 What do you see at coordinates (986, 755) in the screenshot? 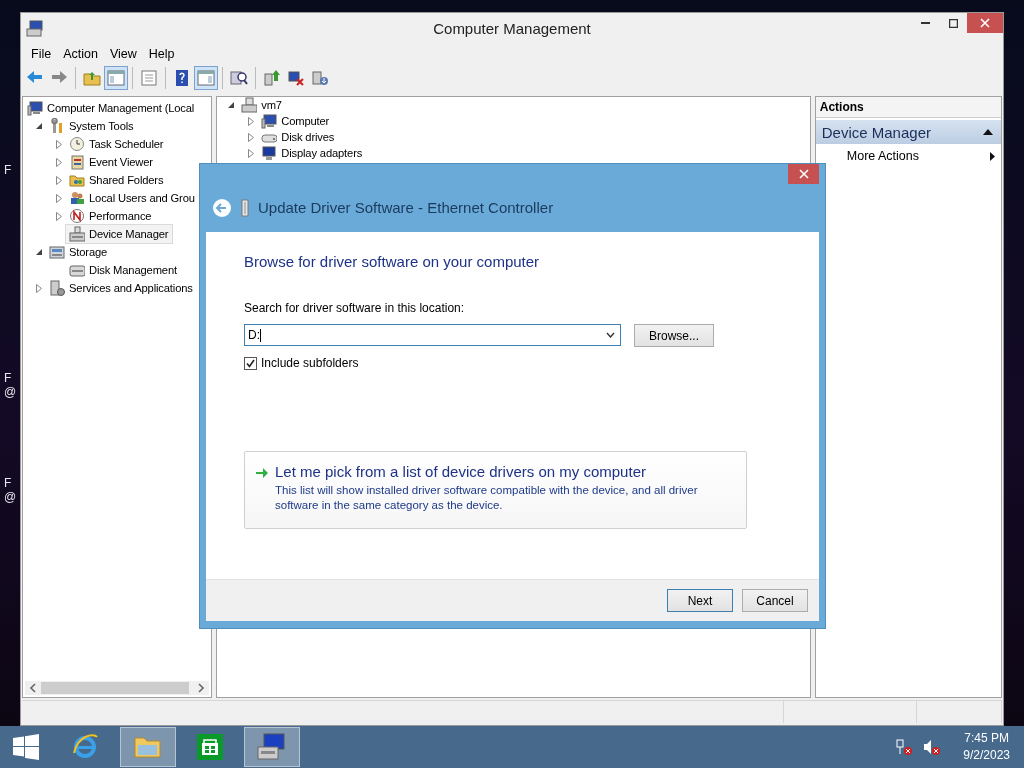
I see `clock-date: 9/2/2023` at bounding box center [986, 755].